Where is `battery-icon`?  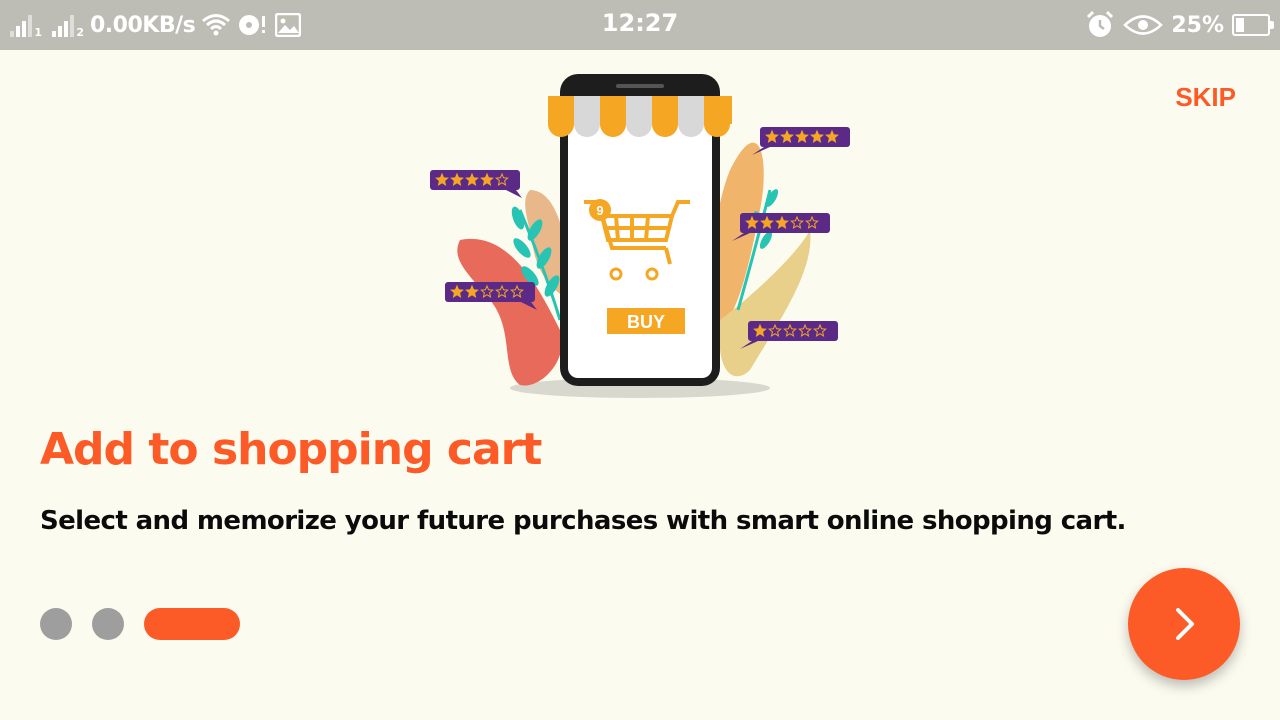
battery-icon is located at coordinates (1253, 25).